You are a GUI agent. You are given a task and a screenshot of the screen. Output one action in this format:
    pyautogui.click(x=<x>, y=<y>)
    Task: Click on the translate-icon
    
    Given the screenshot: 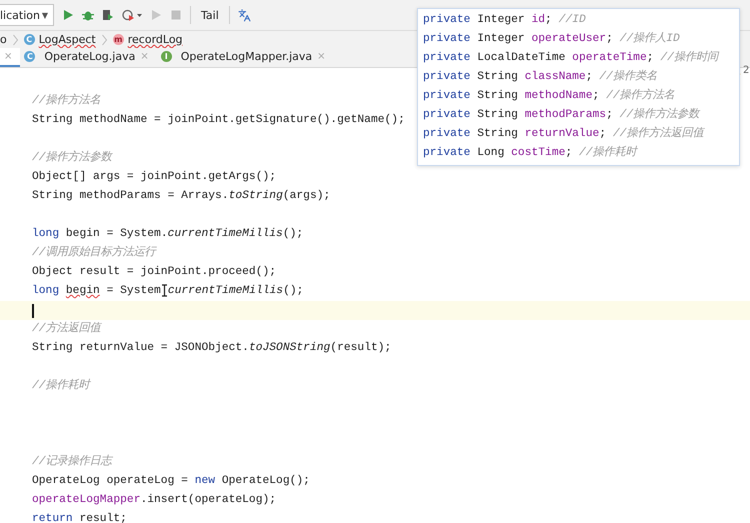 What is the action you would take?
    pyautogui.click(x=244, y=15)
    